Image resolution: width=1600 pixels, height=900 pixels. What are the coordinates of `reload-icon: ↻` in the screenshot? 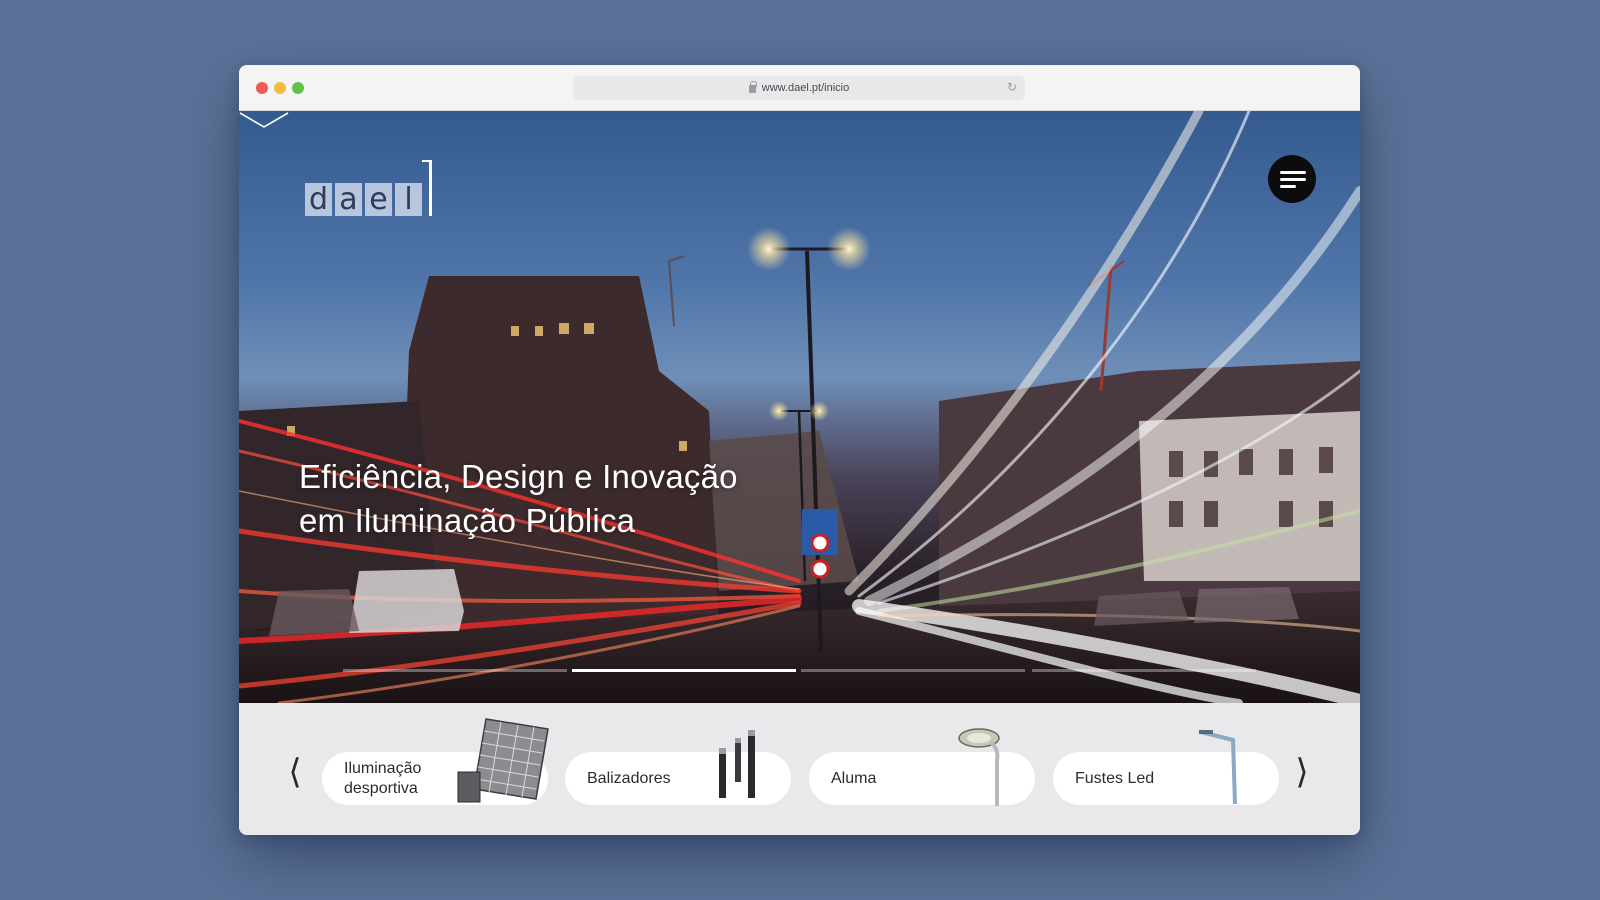 It's located at (1013, 87).